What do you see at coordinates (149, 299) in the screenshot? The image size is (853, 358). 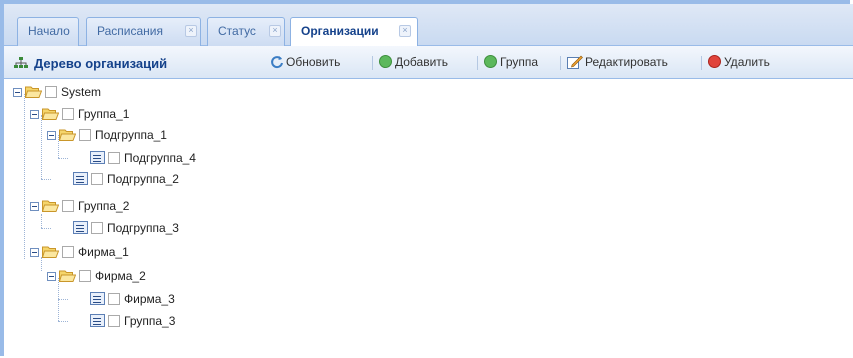 I see `node-label: Фирма_3` at bounding box center [149, 299].